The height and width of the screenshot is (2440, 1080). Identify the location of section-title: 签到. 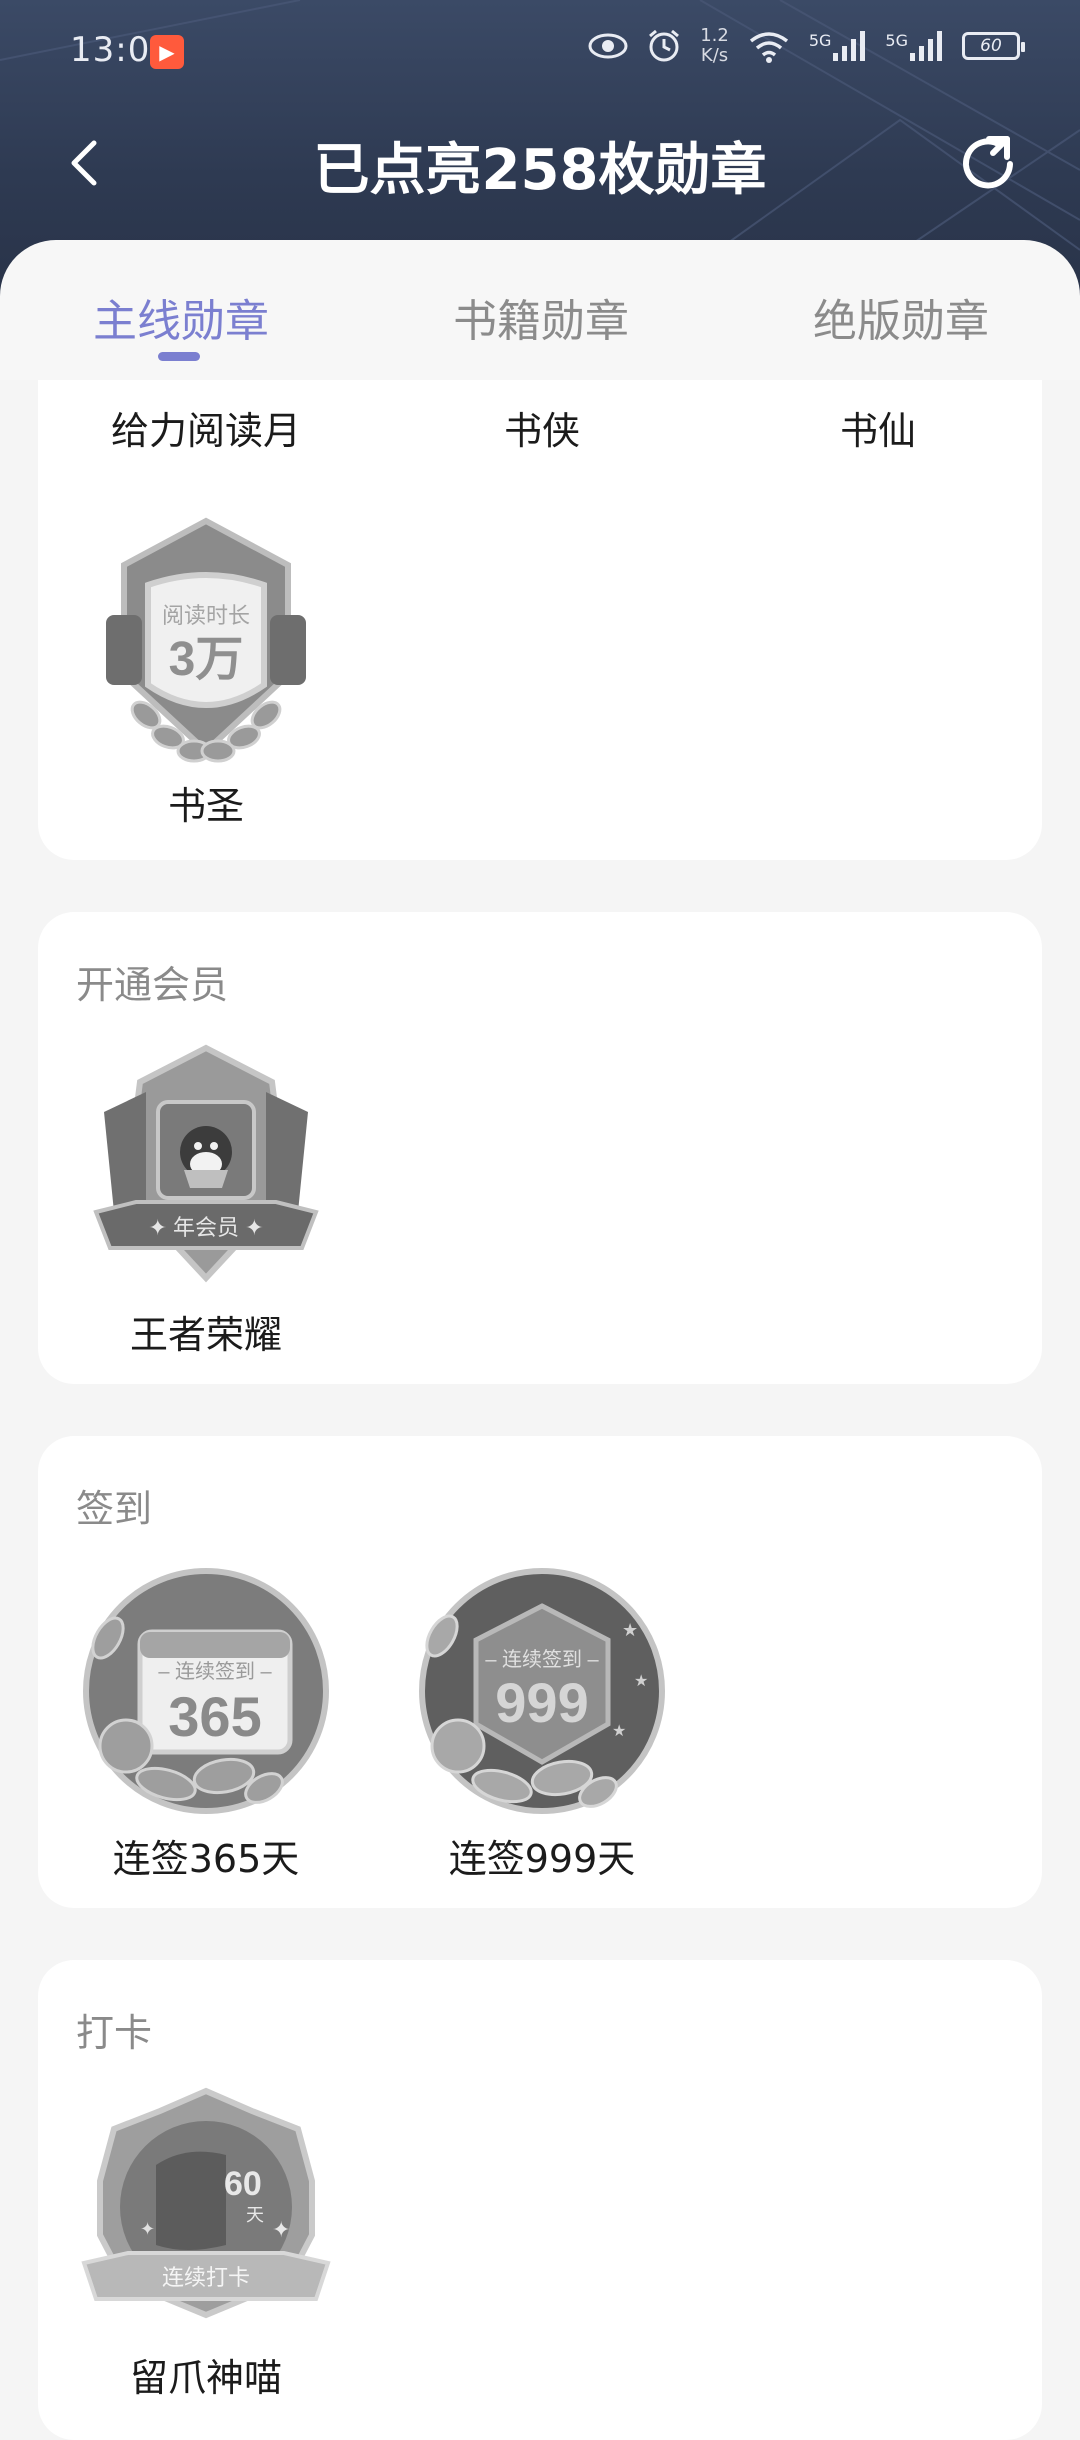
(114, 1509).